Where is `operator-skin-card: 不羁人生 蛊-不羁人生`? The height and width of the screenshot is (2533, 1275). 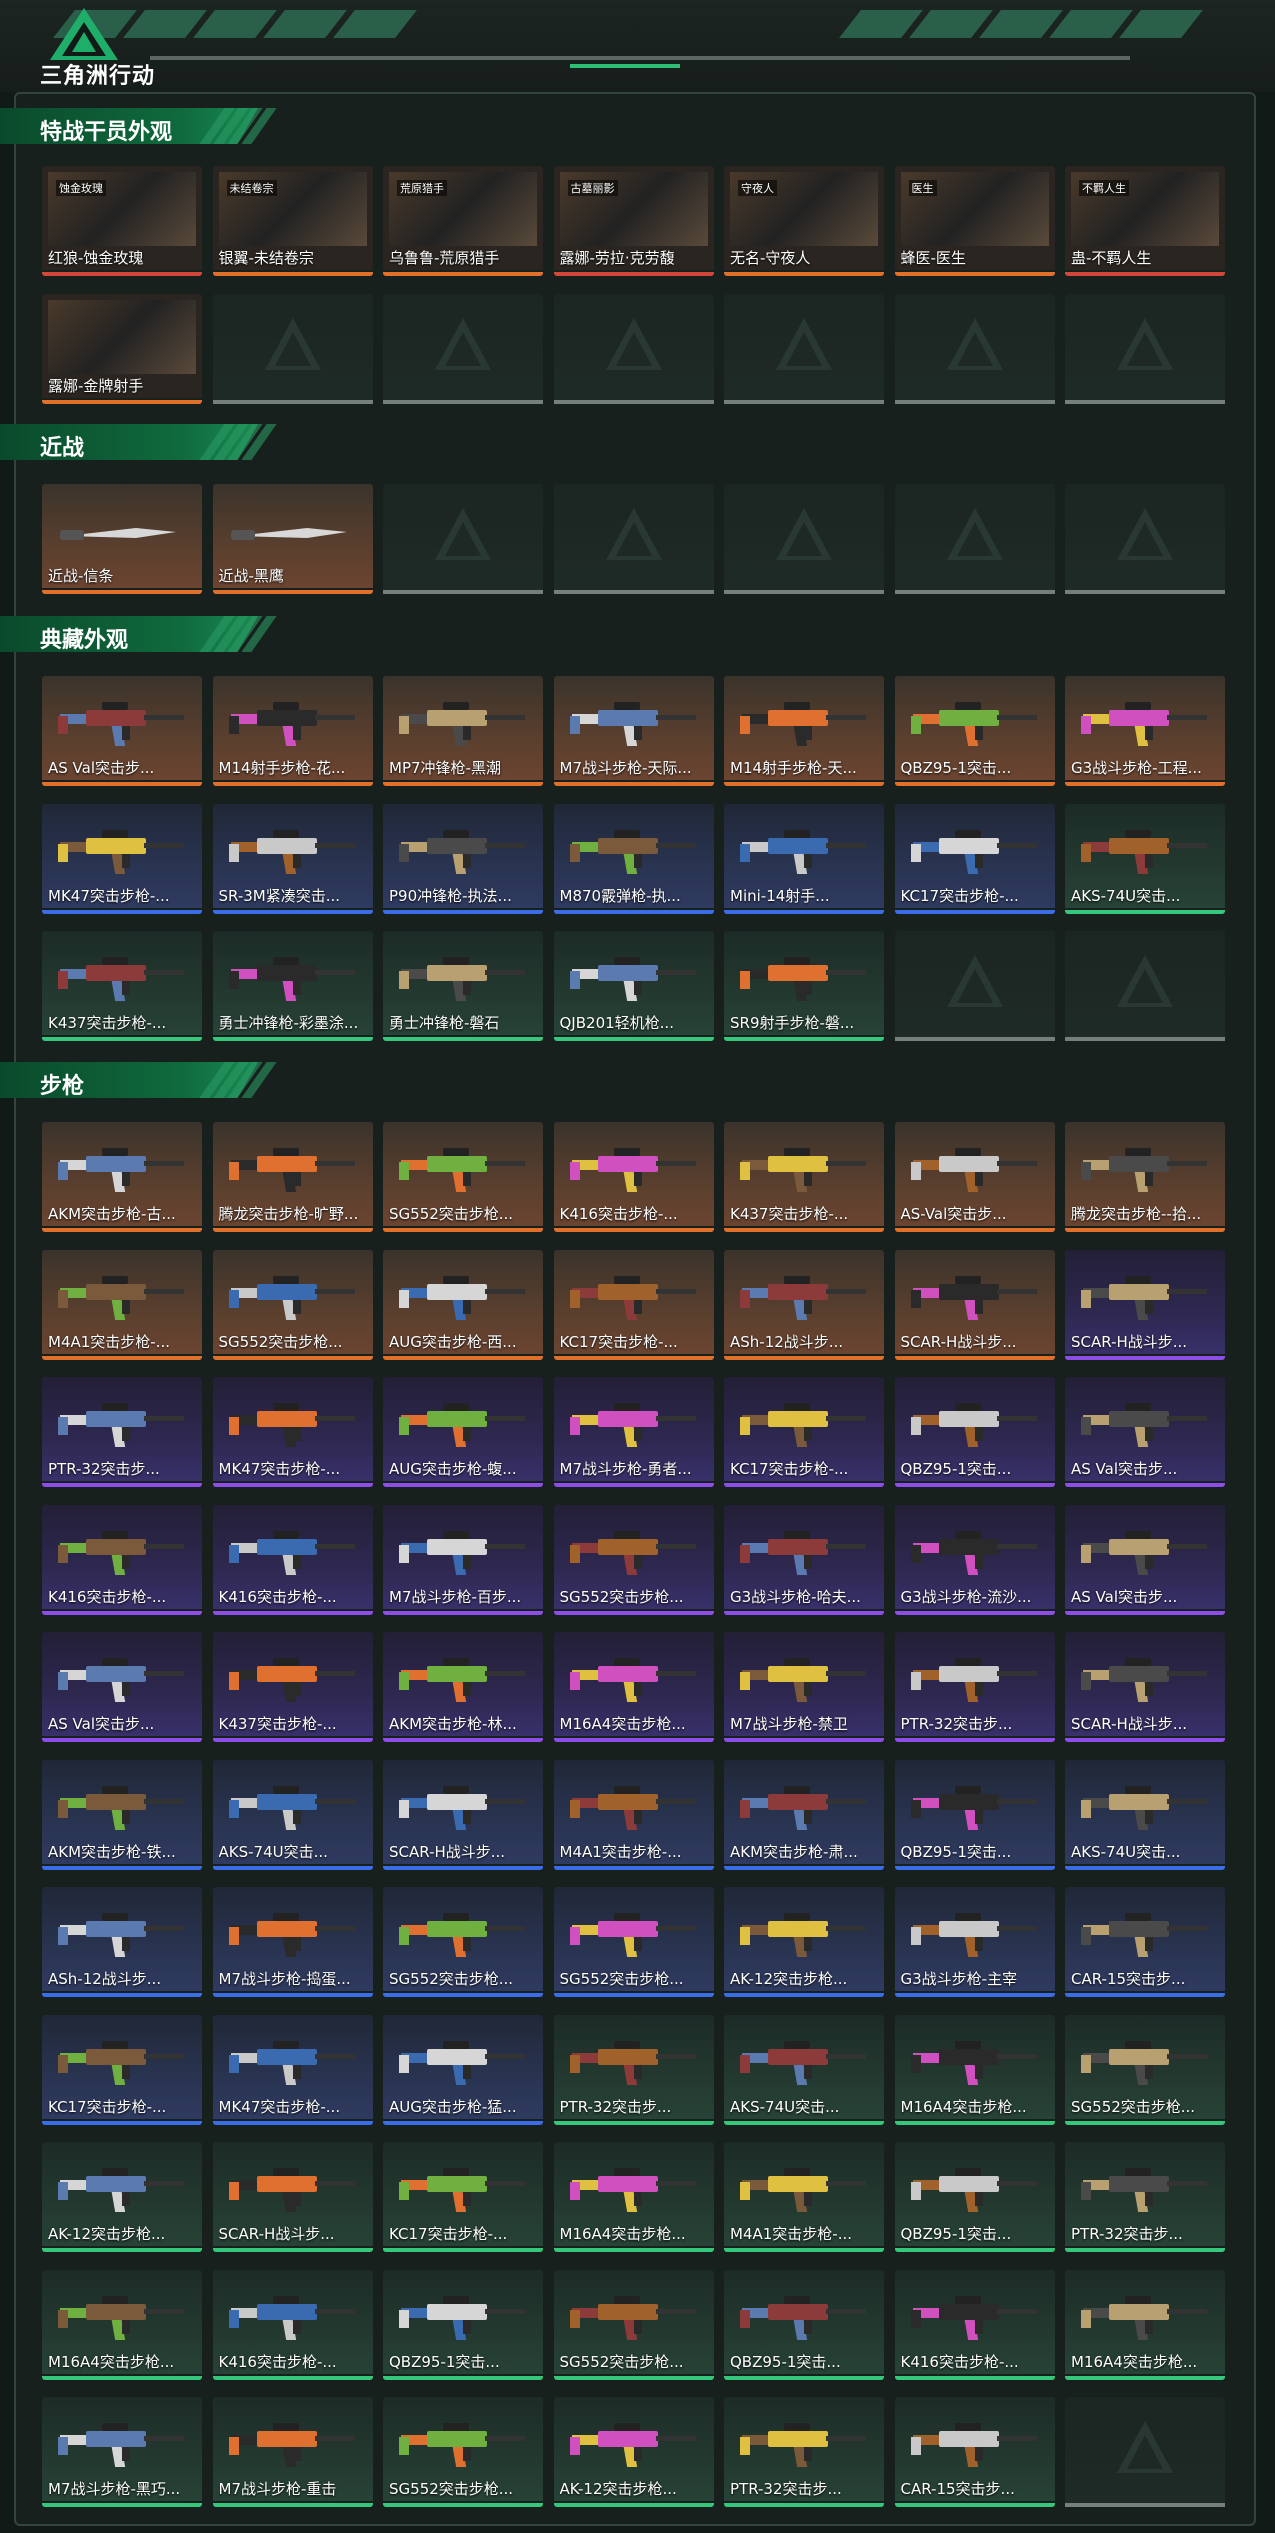 operator-skin-card: 不羁人生 蛊-不羁人生 is located at coordinates (1145, 221).